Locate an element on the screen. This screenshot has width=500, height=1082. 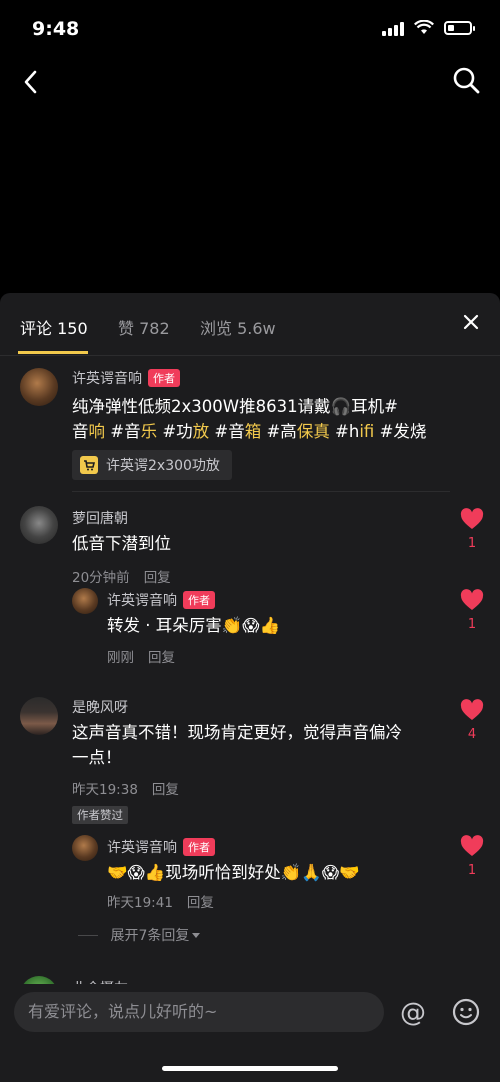
like-button: 4 is located at coordinates (472, 720).